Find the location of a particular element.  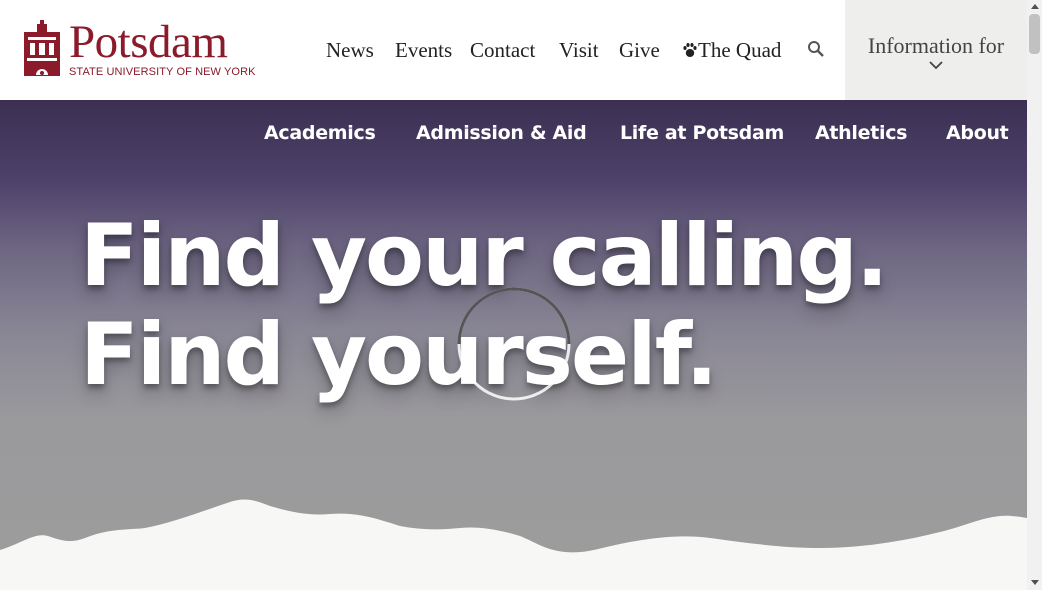

the-quad-link: The Quad is located at coordinates (732, 50).